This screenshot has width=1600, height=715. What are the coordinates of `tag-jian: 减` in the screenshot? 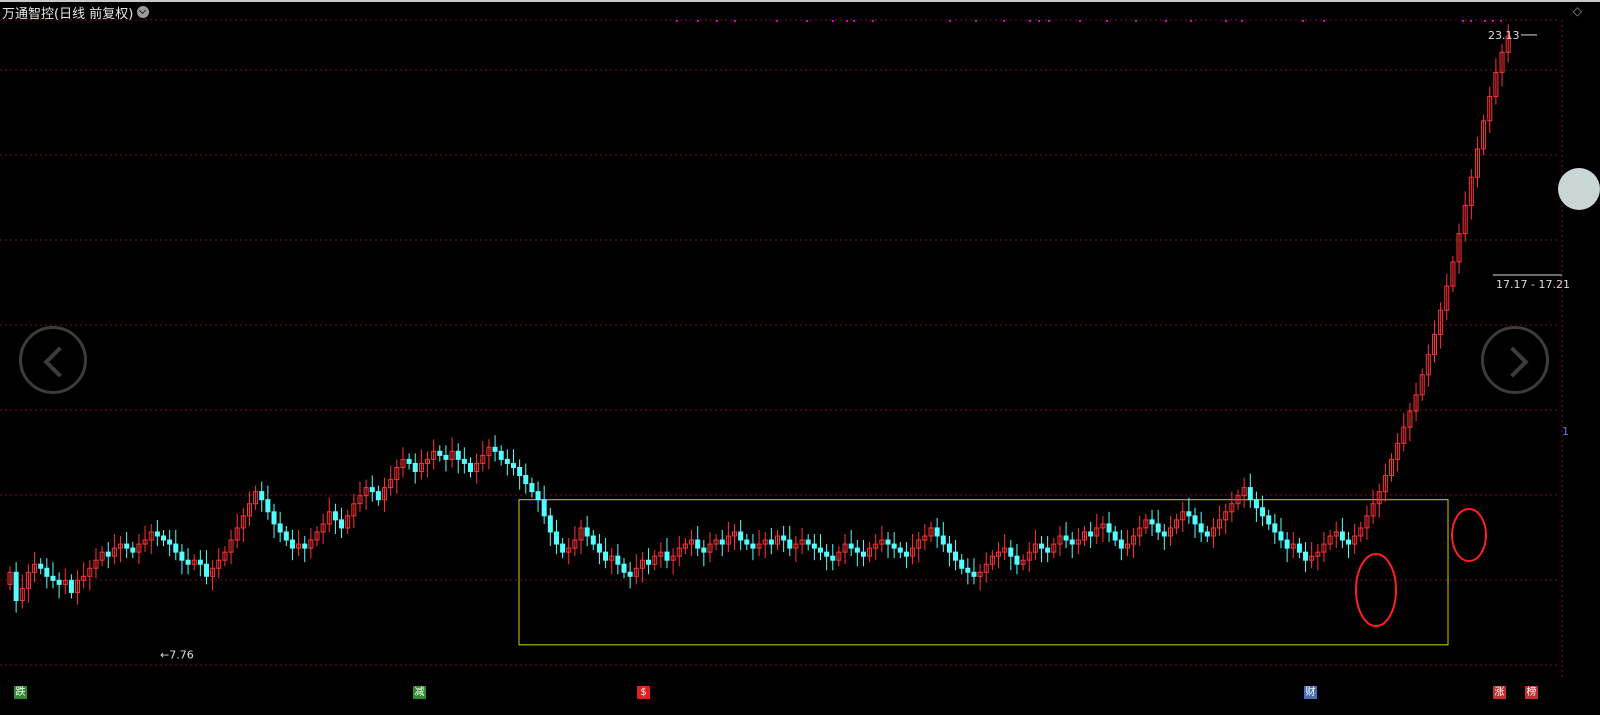 It's located at (419, 692).